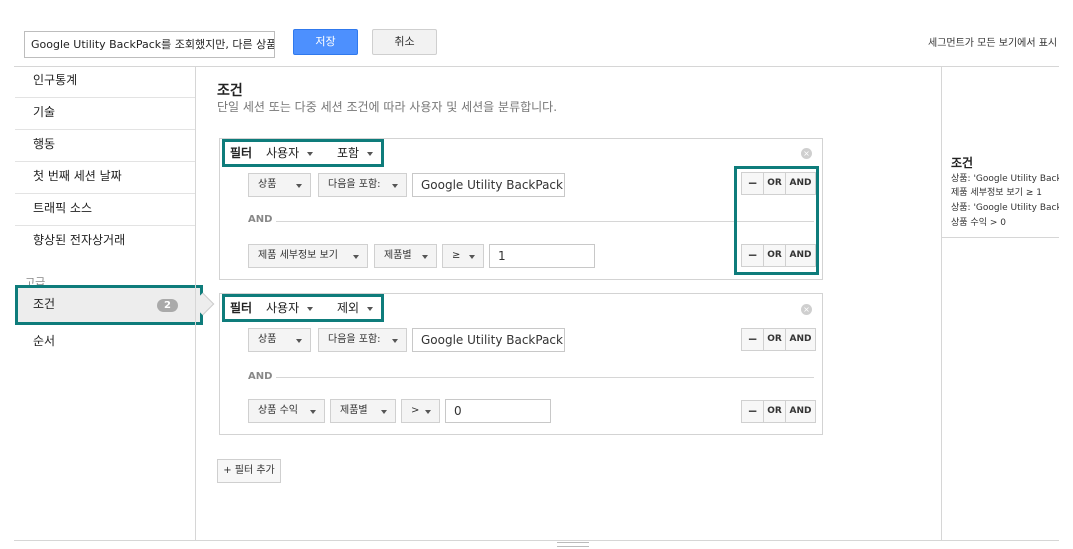 This screenshot has height=549, width=1073. Describe the element at coordinates (167, 305) in the screenshot. I see `count-badge: 2` at that location.